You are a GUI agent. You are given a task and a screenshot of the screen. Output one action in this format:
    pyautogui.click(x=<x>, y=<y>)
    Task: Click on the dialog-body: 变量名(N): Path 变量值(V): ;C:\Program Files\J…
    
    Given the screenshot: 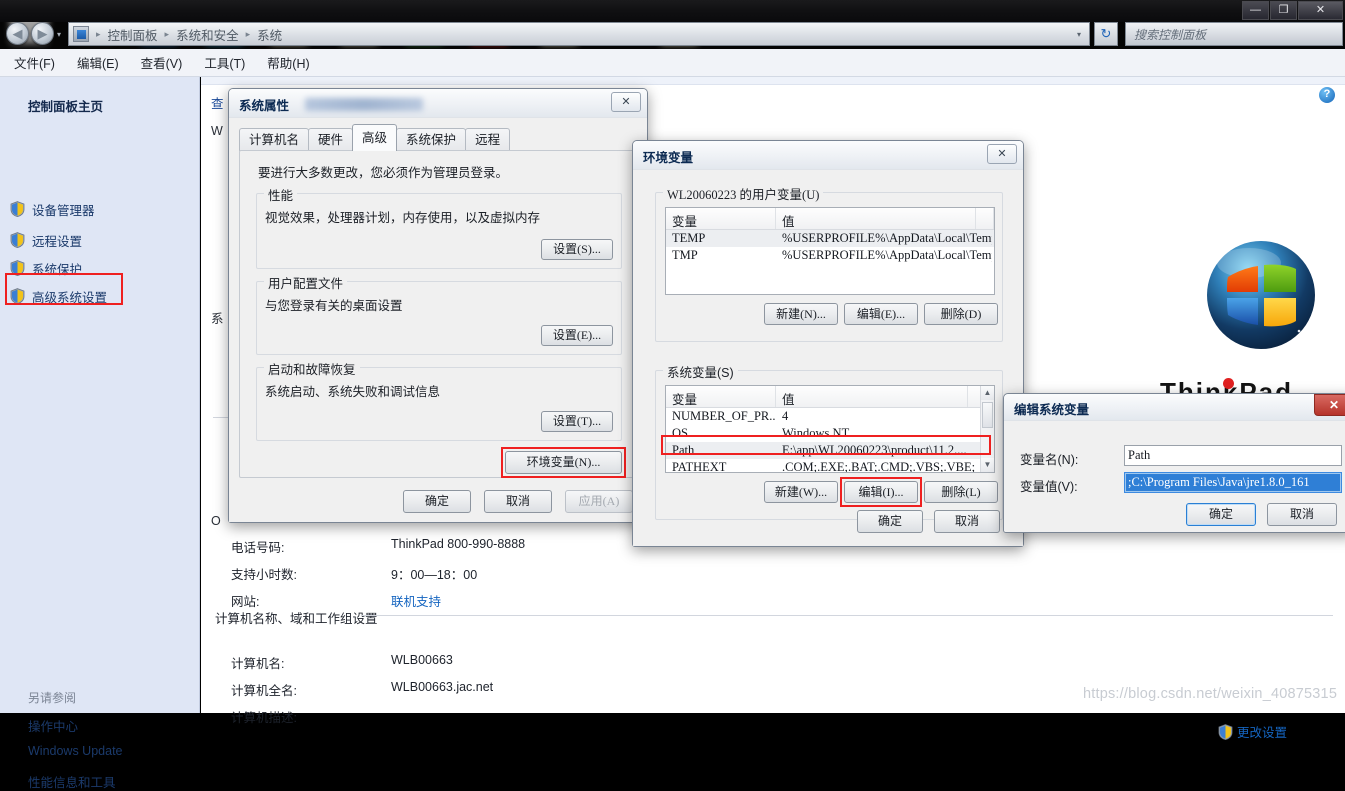 What is the action you would take?
    pyautogui.click(x=1174, y=476)
    